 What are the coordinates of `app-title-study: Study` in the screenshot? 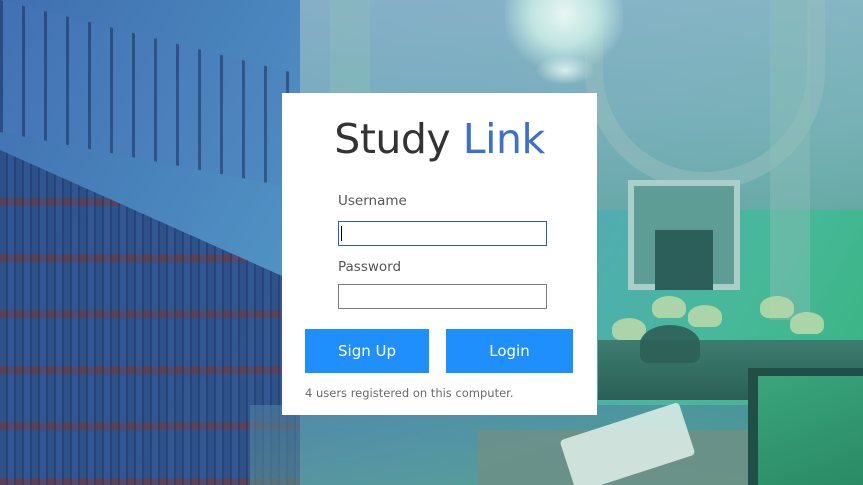 It's located at (392, 139).